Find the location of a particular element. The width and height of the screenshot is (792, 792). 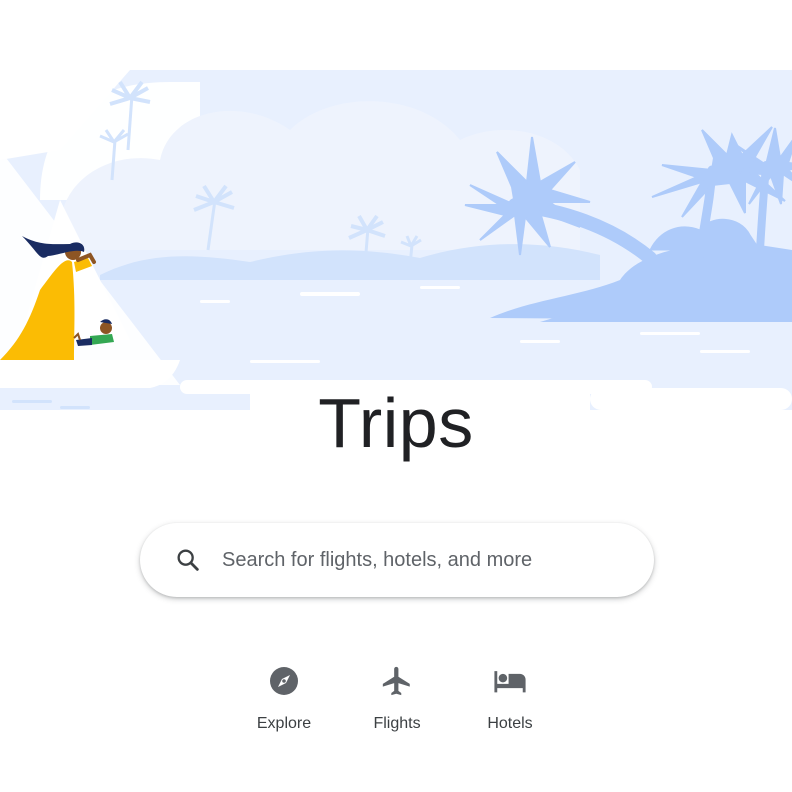

nav-label-explore: Explore is located at coordinates (284, 723).